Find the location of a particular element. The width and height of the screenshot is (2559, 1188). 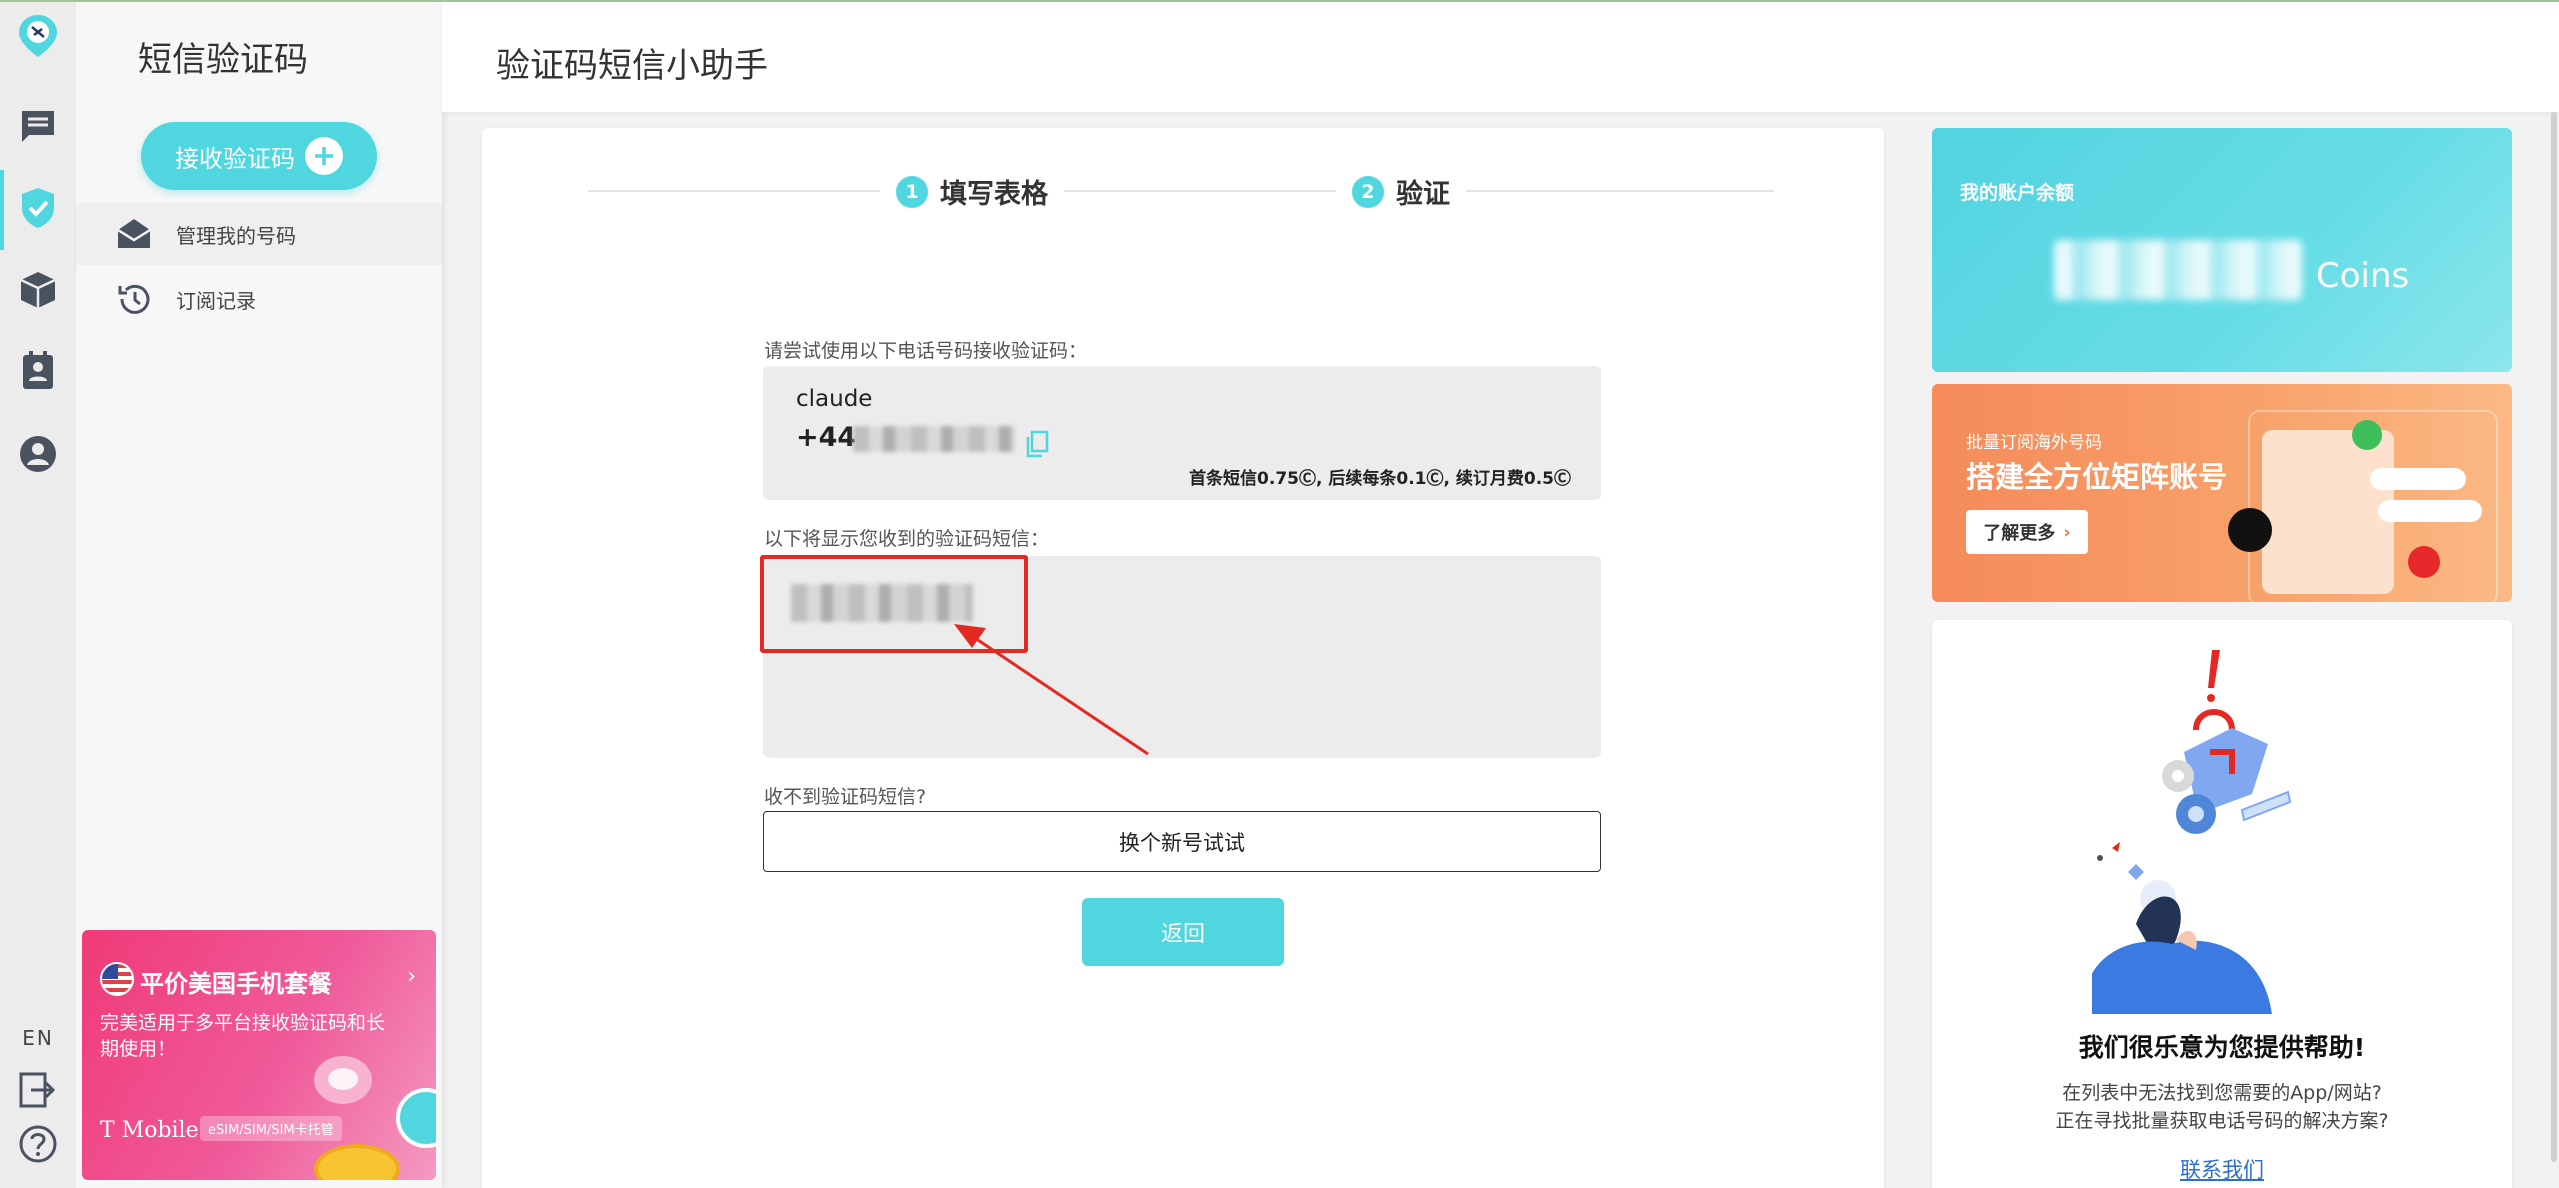

balance-unit: Coins is located at coordinates (2363, 276).